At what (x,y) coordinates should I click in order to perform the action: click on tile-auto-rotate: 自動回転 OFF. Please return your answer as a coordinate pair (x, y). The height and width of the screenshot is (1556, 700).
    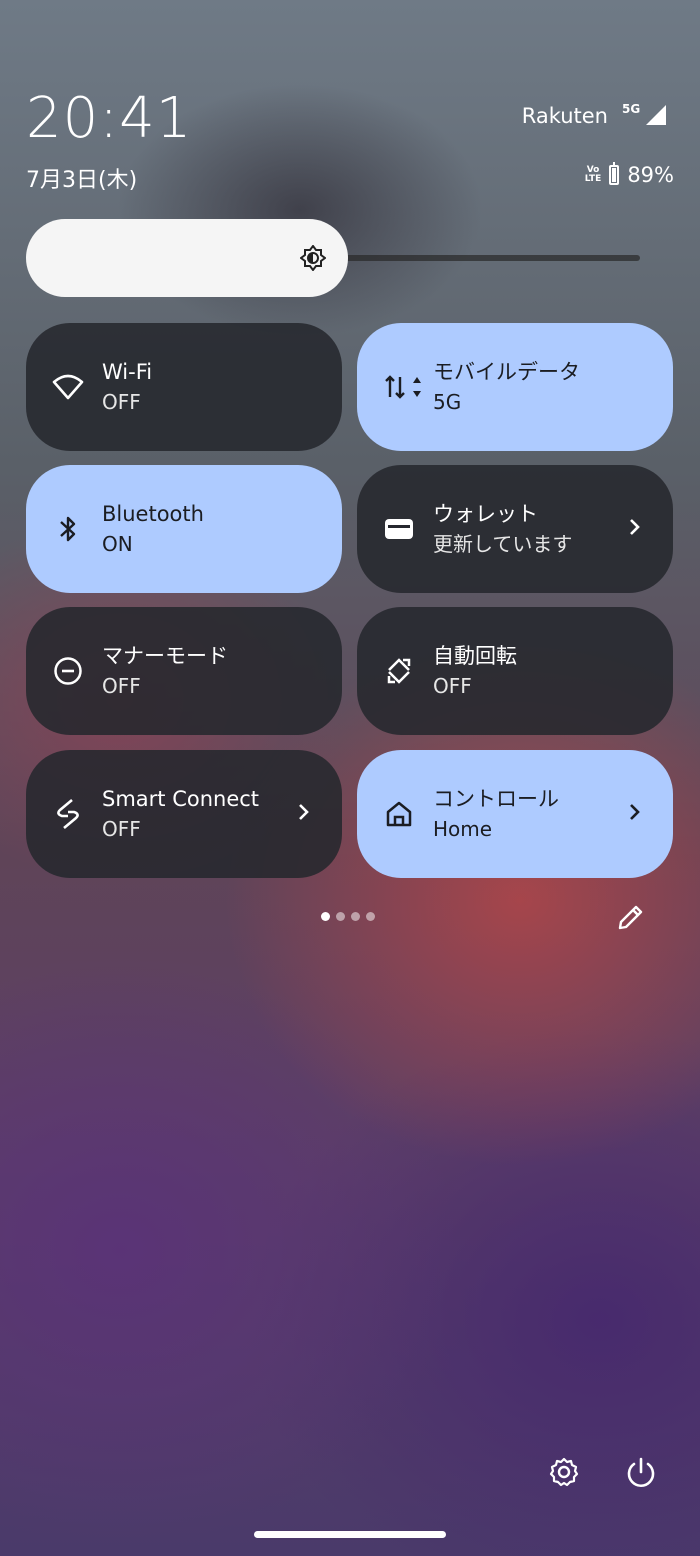
    Looking at the image, I should click on (515, 671).